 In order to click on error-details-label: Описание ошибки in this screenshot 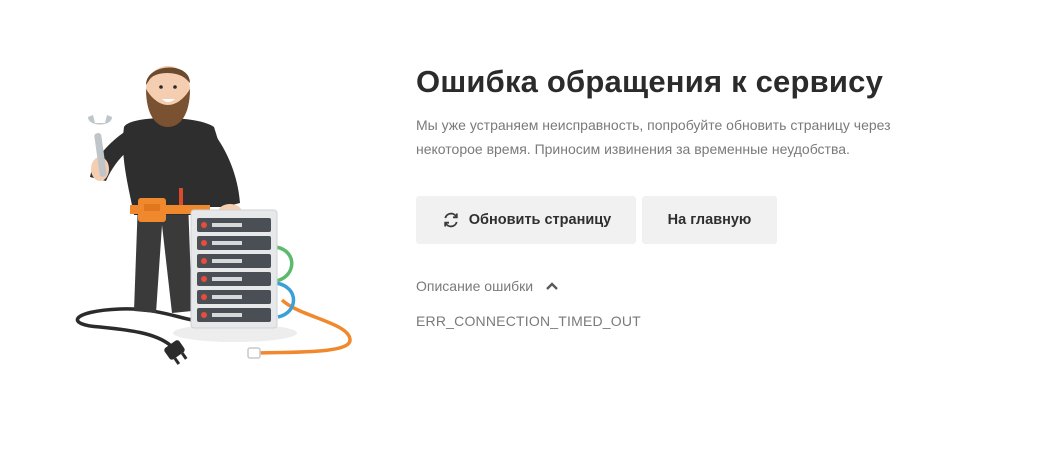, I will do `click(475, 286)`.